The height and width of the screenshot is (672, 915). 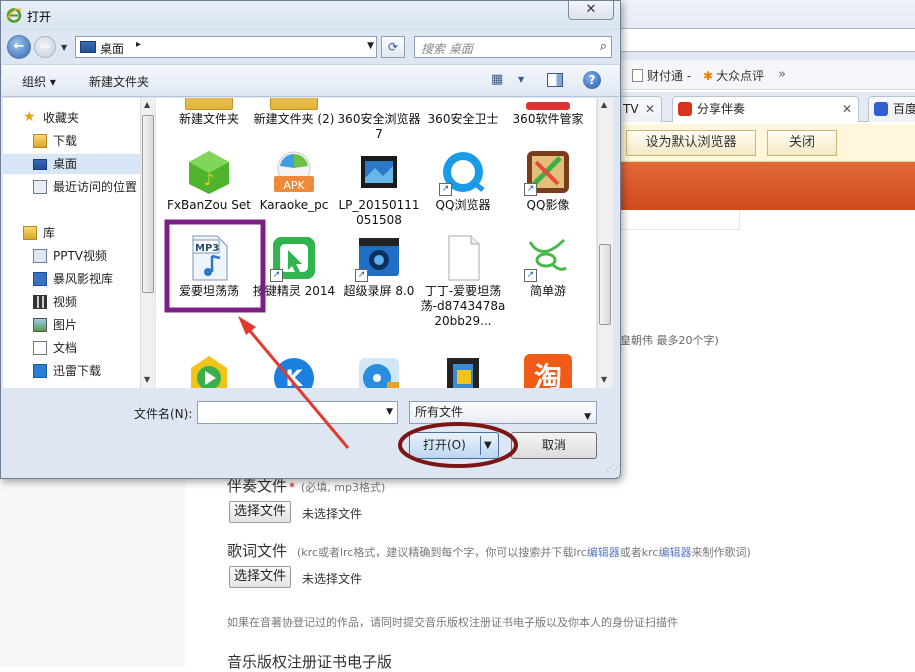 What do you see at coordinates (548, 266) in the screenshot?
I see `file-item: ↗ 简单游` at bounding box center [548, 266].